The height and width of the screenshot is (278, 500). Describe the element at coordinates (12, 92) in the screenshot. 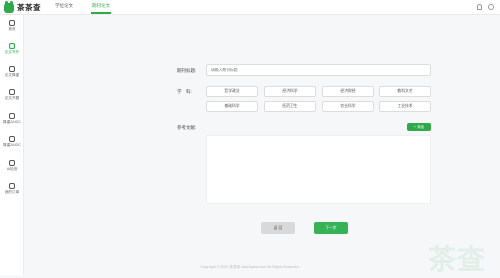

I see `open-topic-icon` at that location.